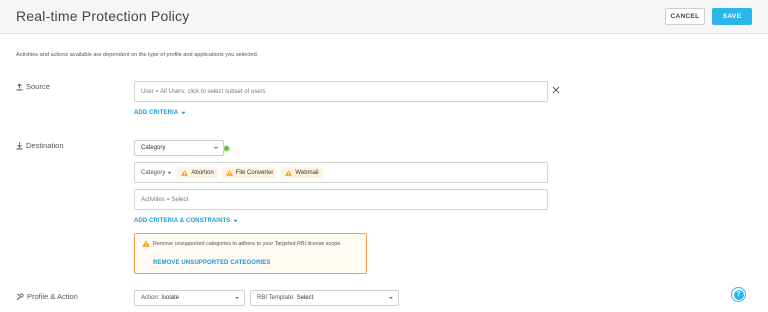 This screenshot has width=768, height=312. I want to click on page-header: Real-time Protection Policy CANCEL SAVE, so click(384, 17).